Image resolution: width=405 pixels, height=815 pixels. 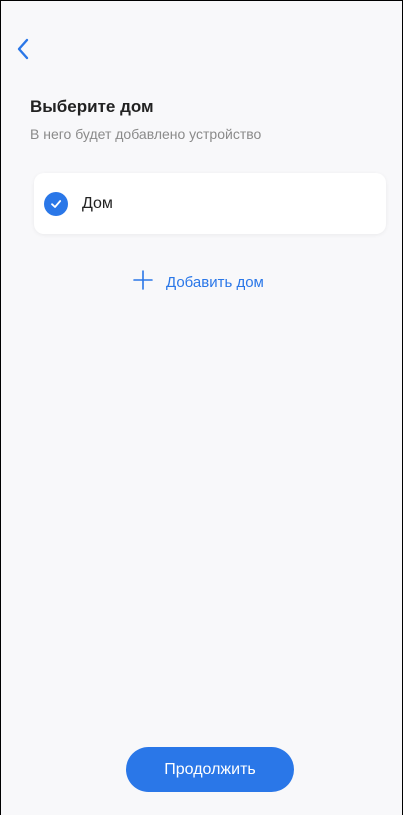 I want to click on home-option-label: Дом, so click(x=97, y=203).